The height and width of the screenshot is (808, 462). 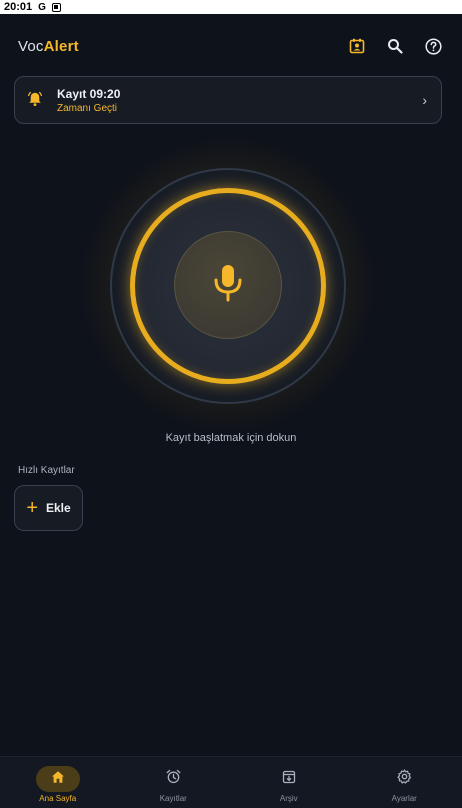 I want to click on app-bar: VocAlert, so click(x=230, y=46).